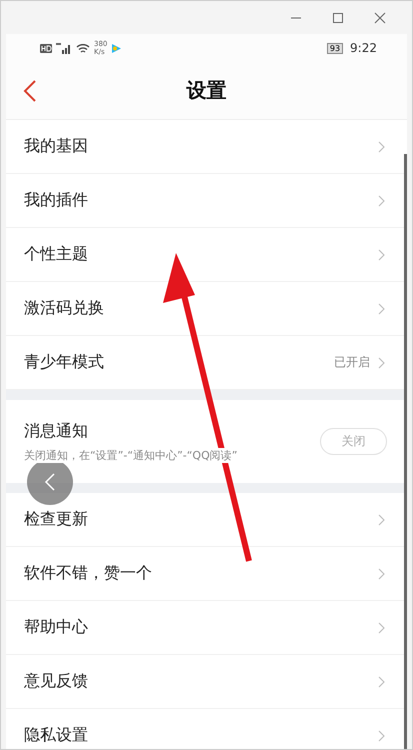 The height and width of the screenshot is (750, 413). Describe the element at coordinates (338, 18) in the screenshot. I see `maximize-icon` at that location.